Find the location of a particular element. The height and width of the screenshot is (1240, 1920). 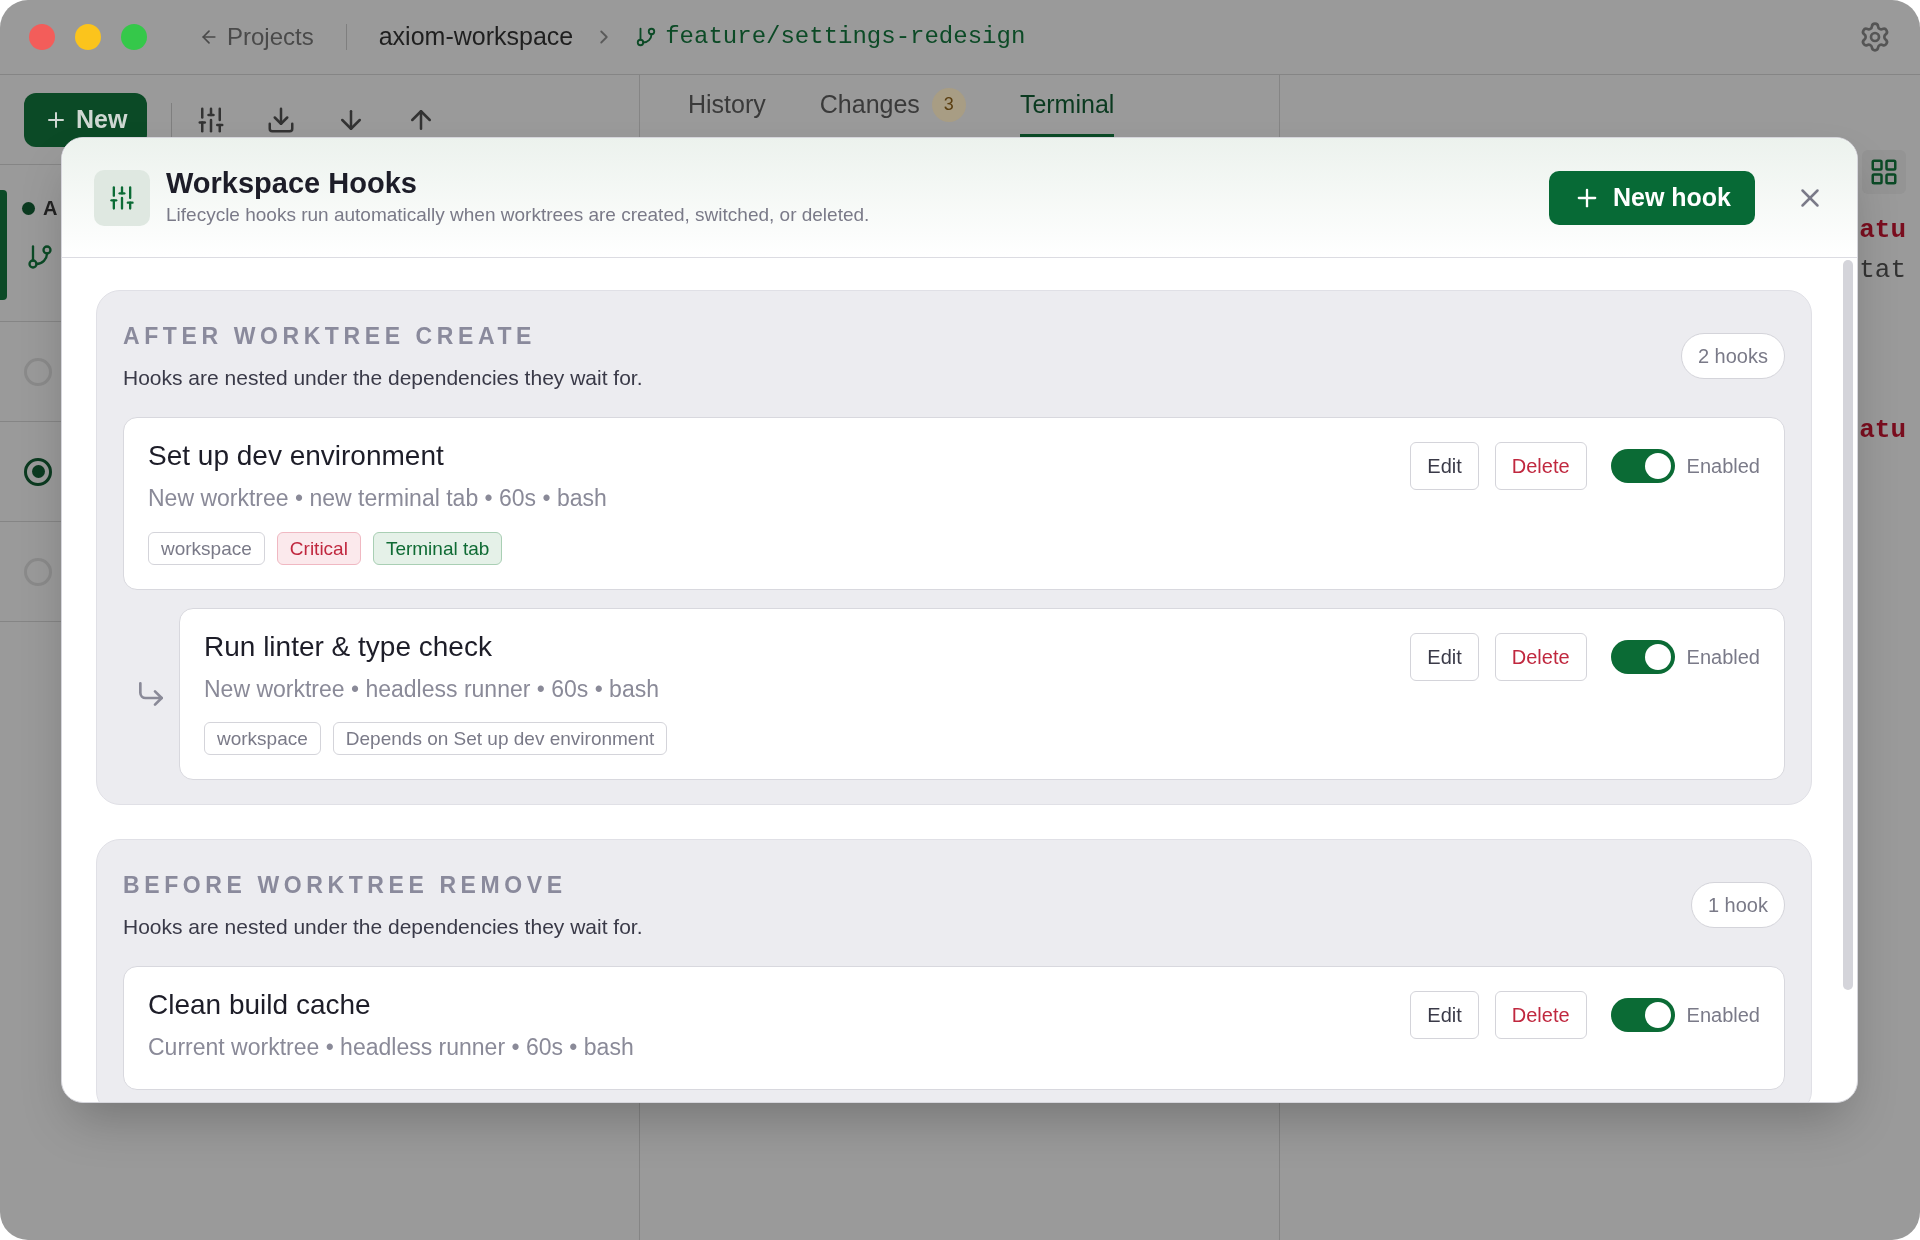

scrollbar is located at coordinates (1848, 625).